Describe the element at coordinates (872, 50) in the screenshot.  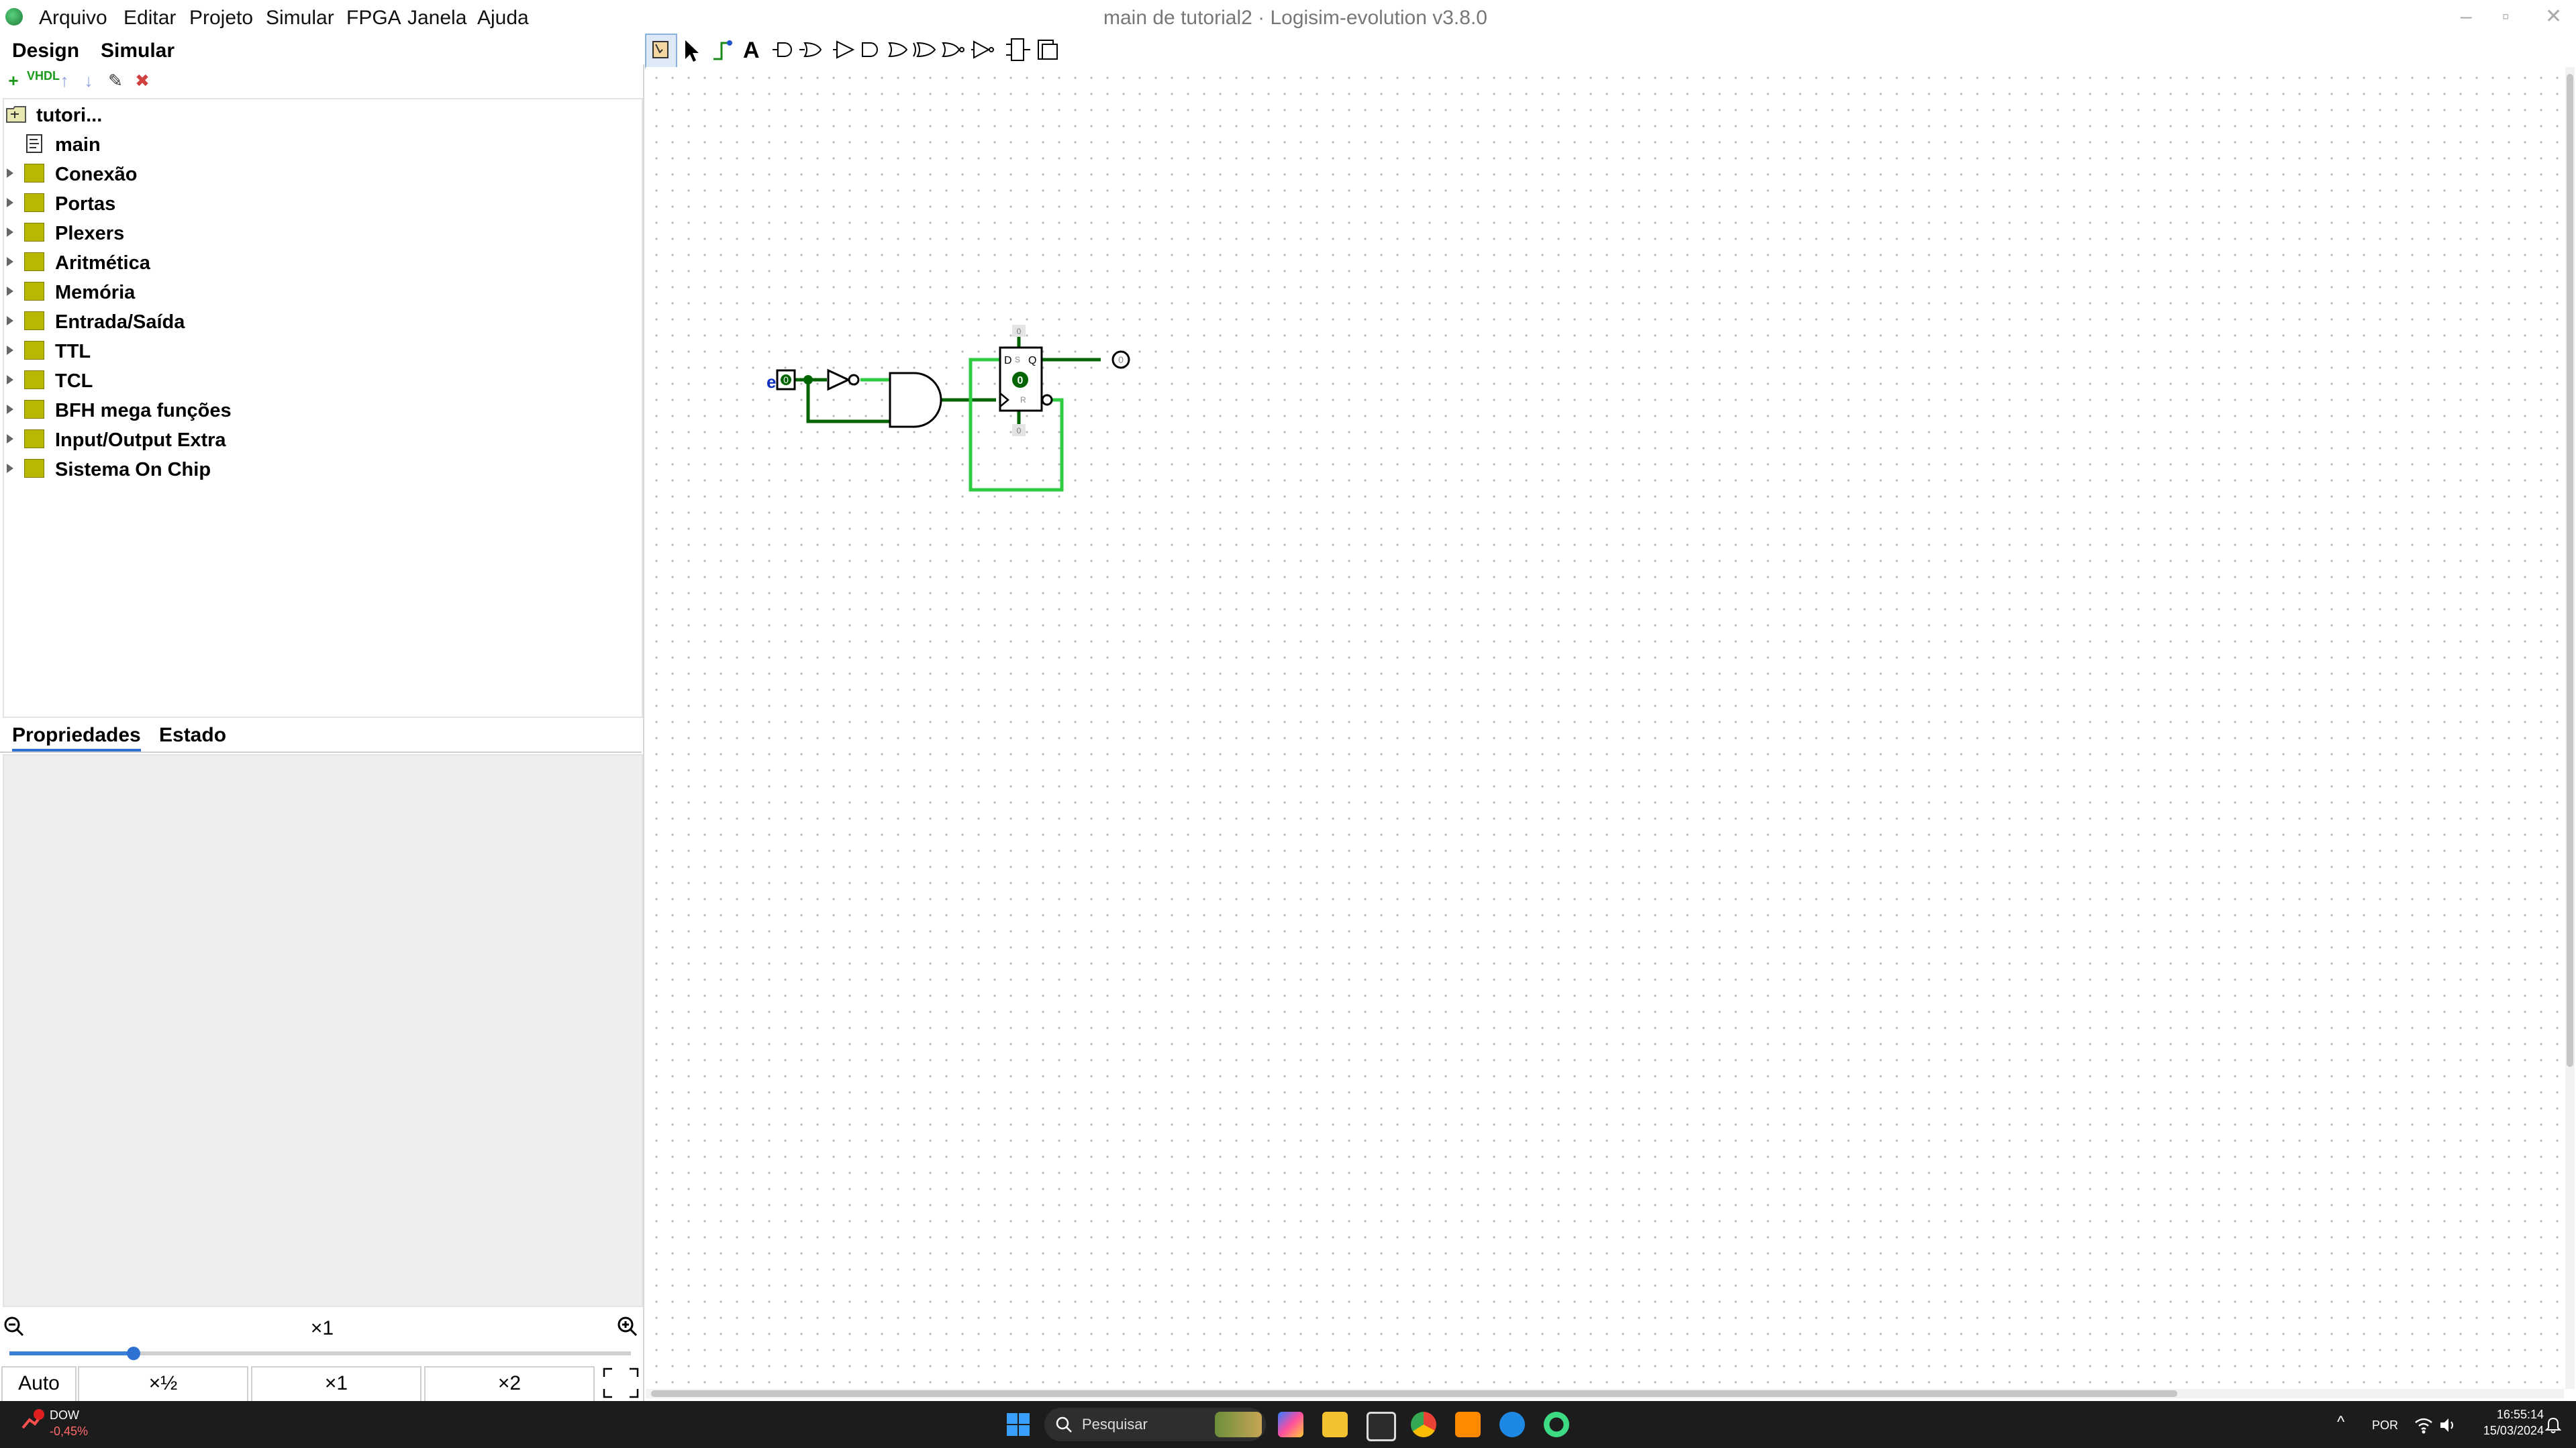
I see `nand-tool-icon` at that location.